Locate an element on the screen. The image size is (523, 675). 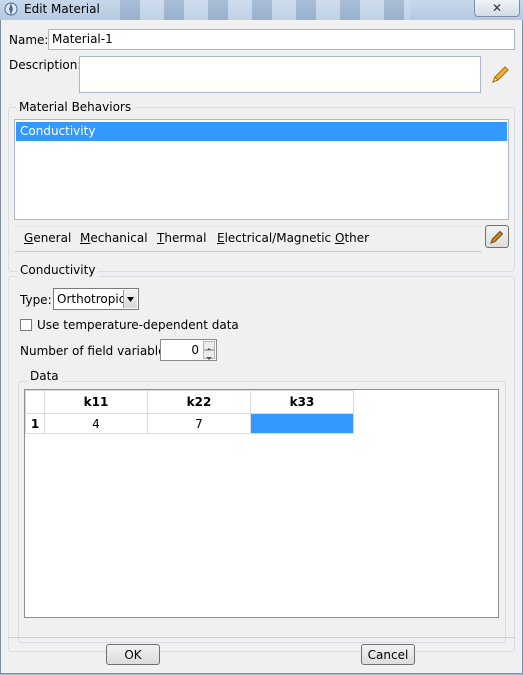
type-label: Type: is located at coordinates (36, 300).